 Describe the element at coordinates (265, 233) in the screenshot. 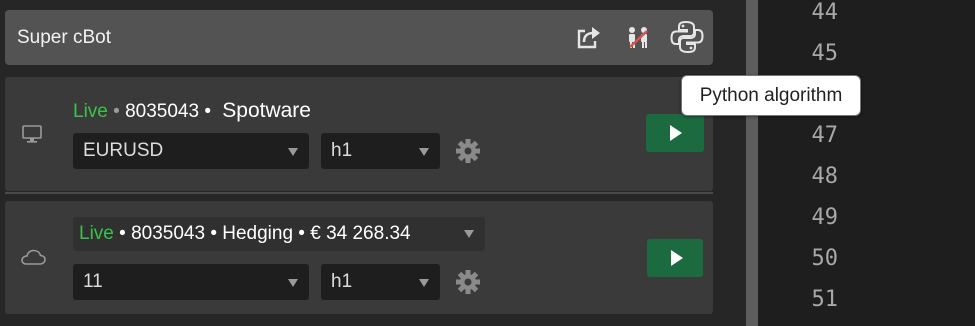

I see `account-label: • 8035043 • Hedging • € 34 268.34` at that location.